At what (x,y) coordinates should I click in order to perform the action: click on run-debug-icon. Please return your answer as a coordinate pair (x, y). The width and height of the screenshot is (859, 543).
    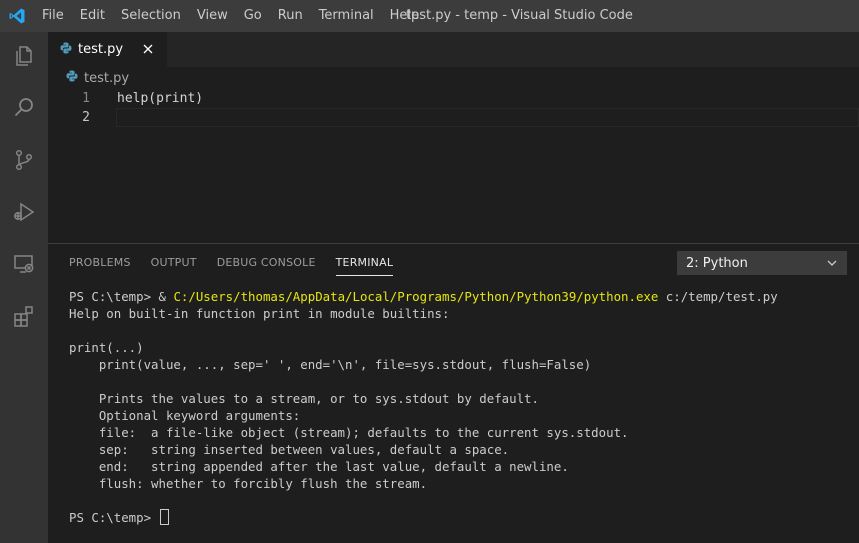
    Looking at the image, I should click on (24, 212).